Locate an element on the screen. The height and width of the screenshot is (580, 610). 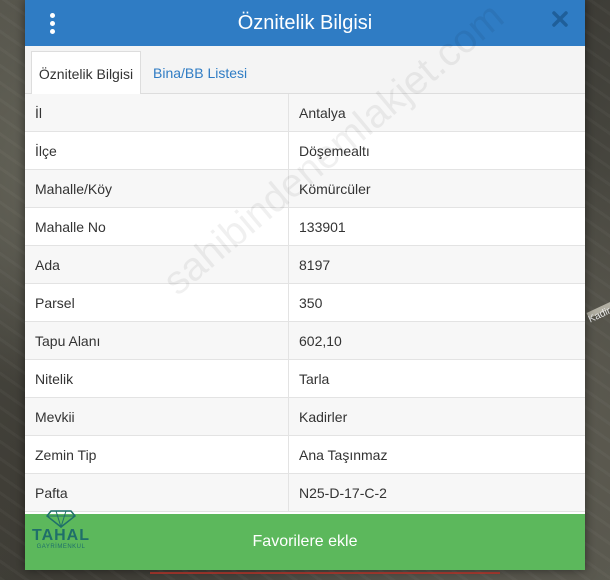
table-row: Tapu Alanı 602,10 is located at coordinates (305, 341).